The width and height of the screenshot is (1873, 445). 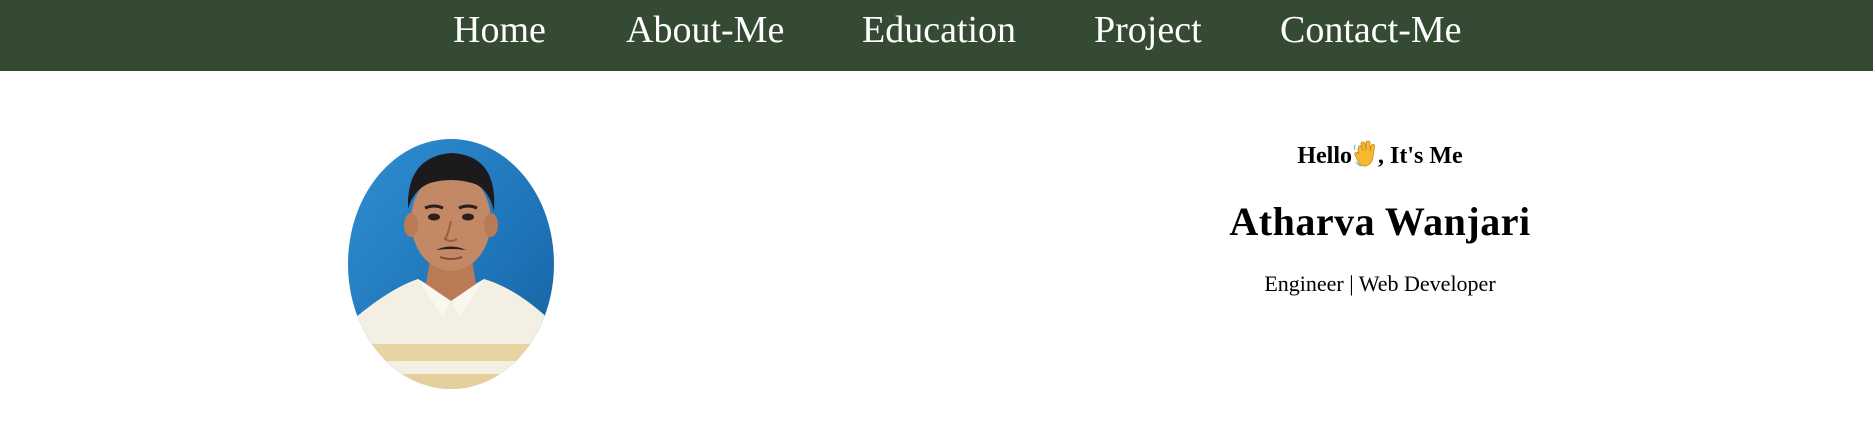 I want to click on nav-item-contact-me: Contact-Me, so click(x=1371, y=30).